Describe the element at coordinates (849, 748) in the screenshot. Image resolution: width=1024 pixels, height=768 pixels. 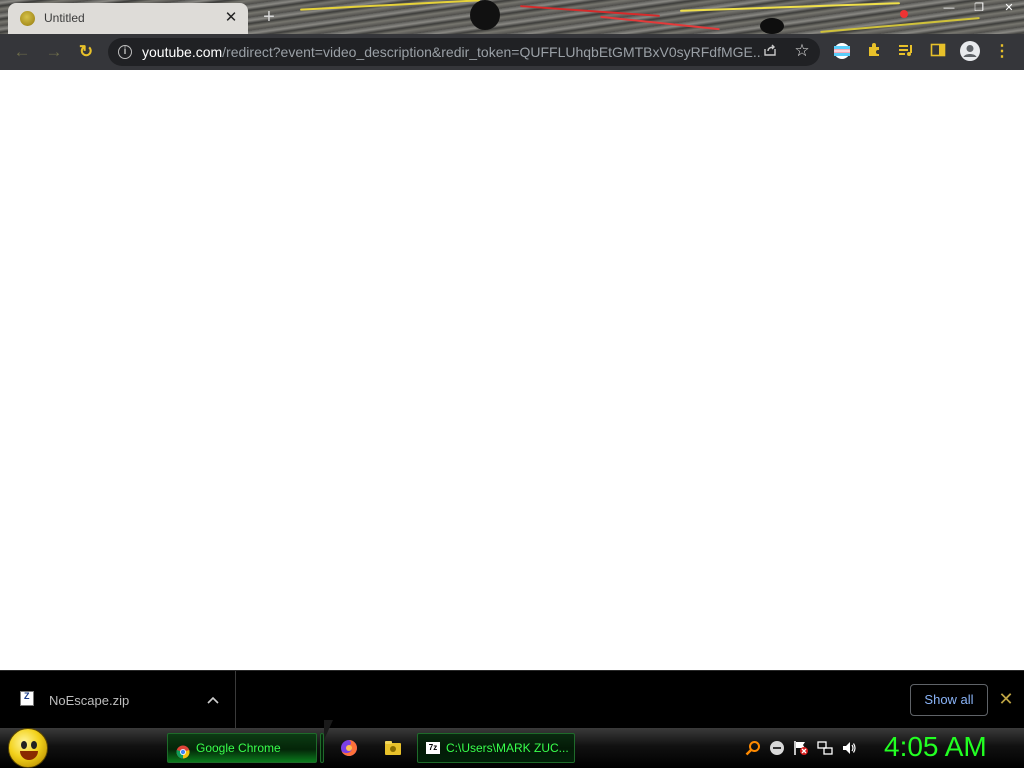
I see `volume-icon` at that location.